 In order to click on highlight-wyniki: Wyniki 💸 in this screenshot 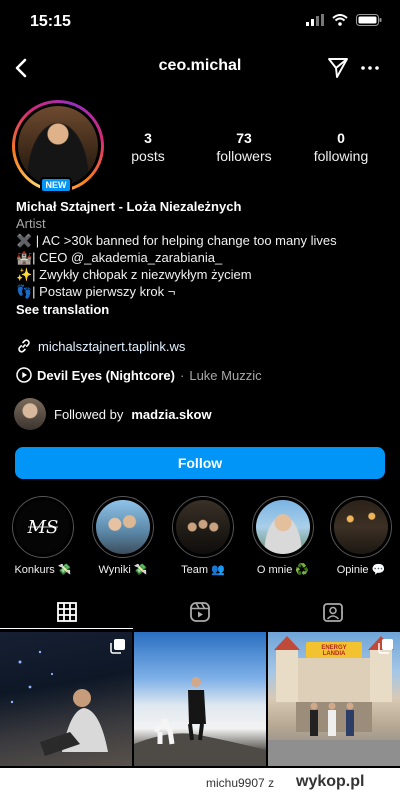, I will do `click(123, 536)`.